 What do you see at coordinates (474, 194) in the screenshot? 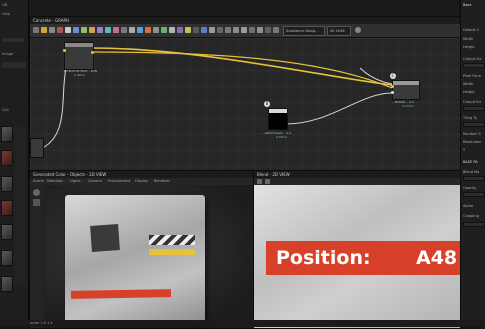
I see `opacity-slider` at bounding box center [474, 194].